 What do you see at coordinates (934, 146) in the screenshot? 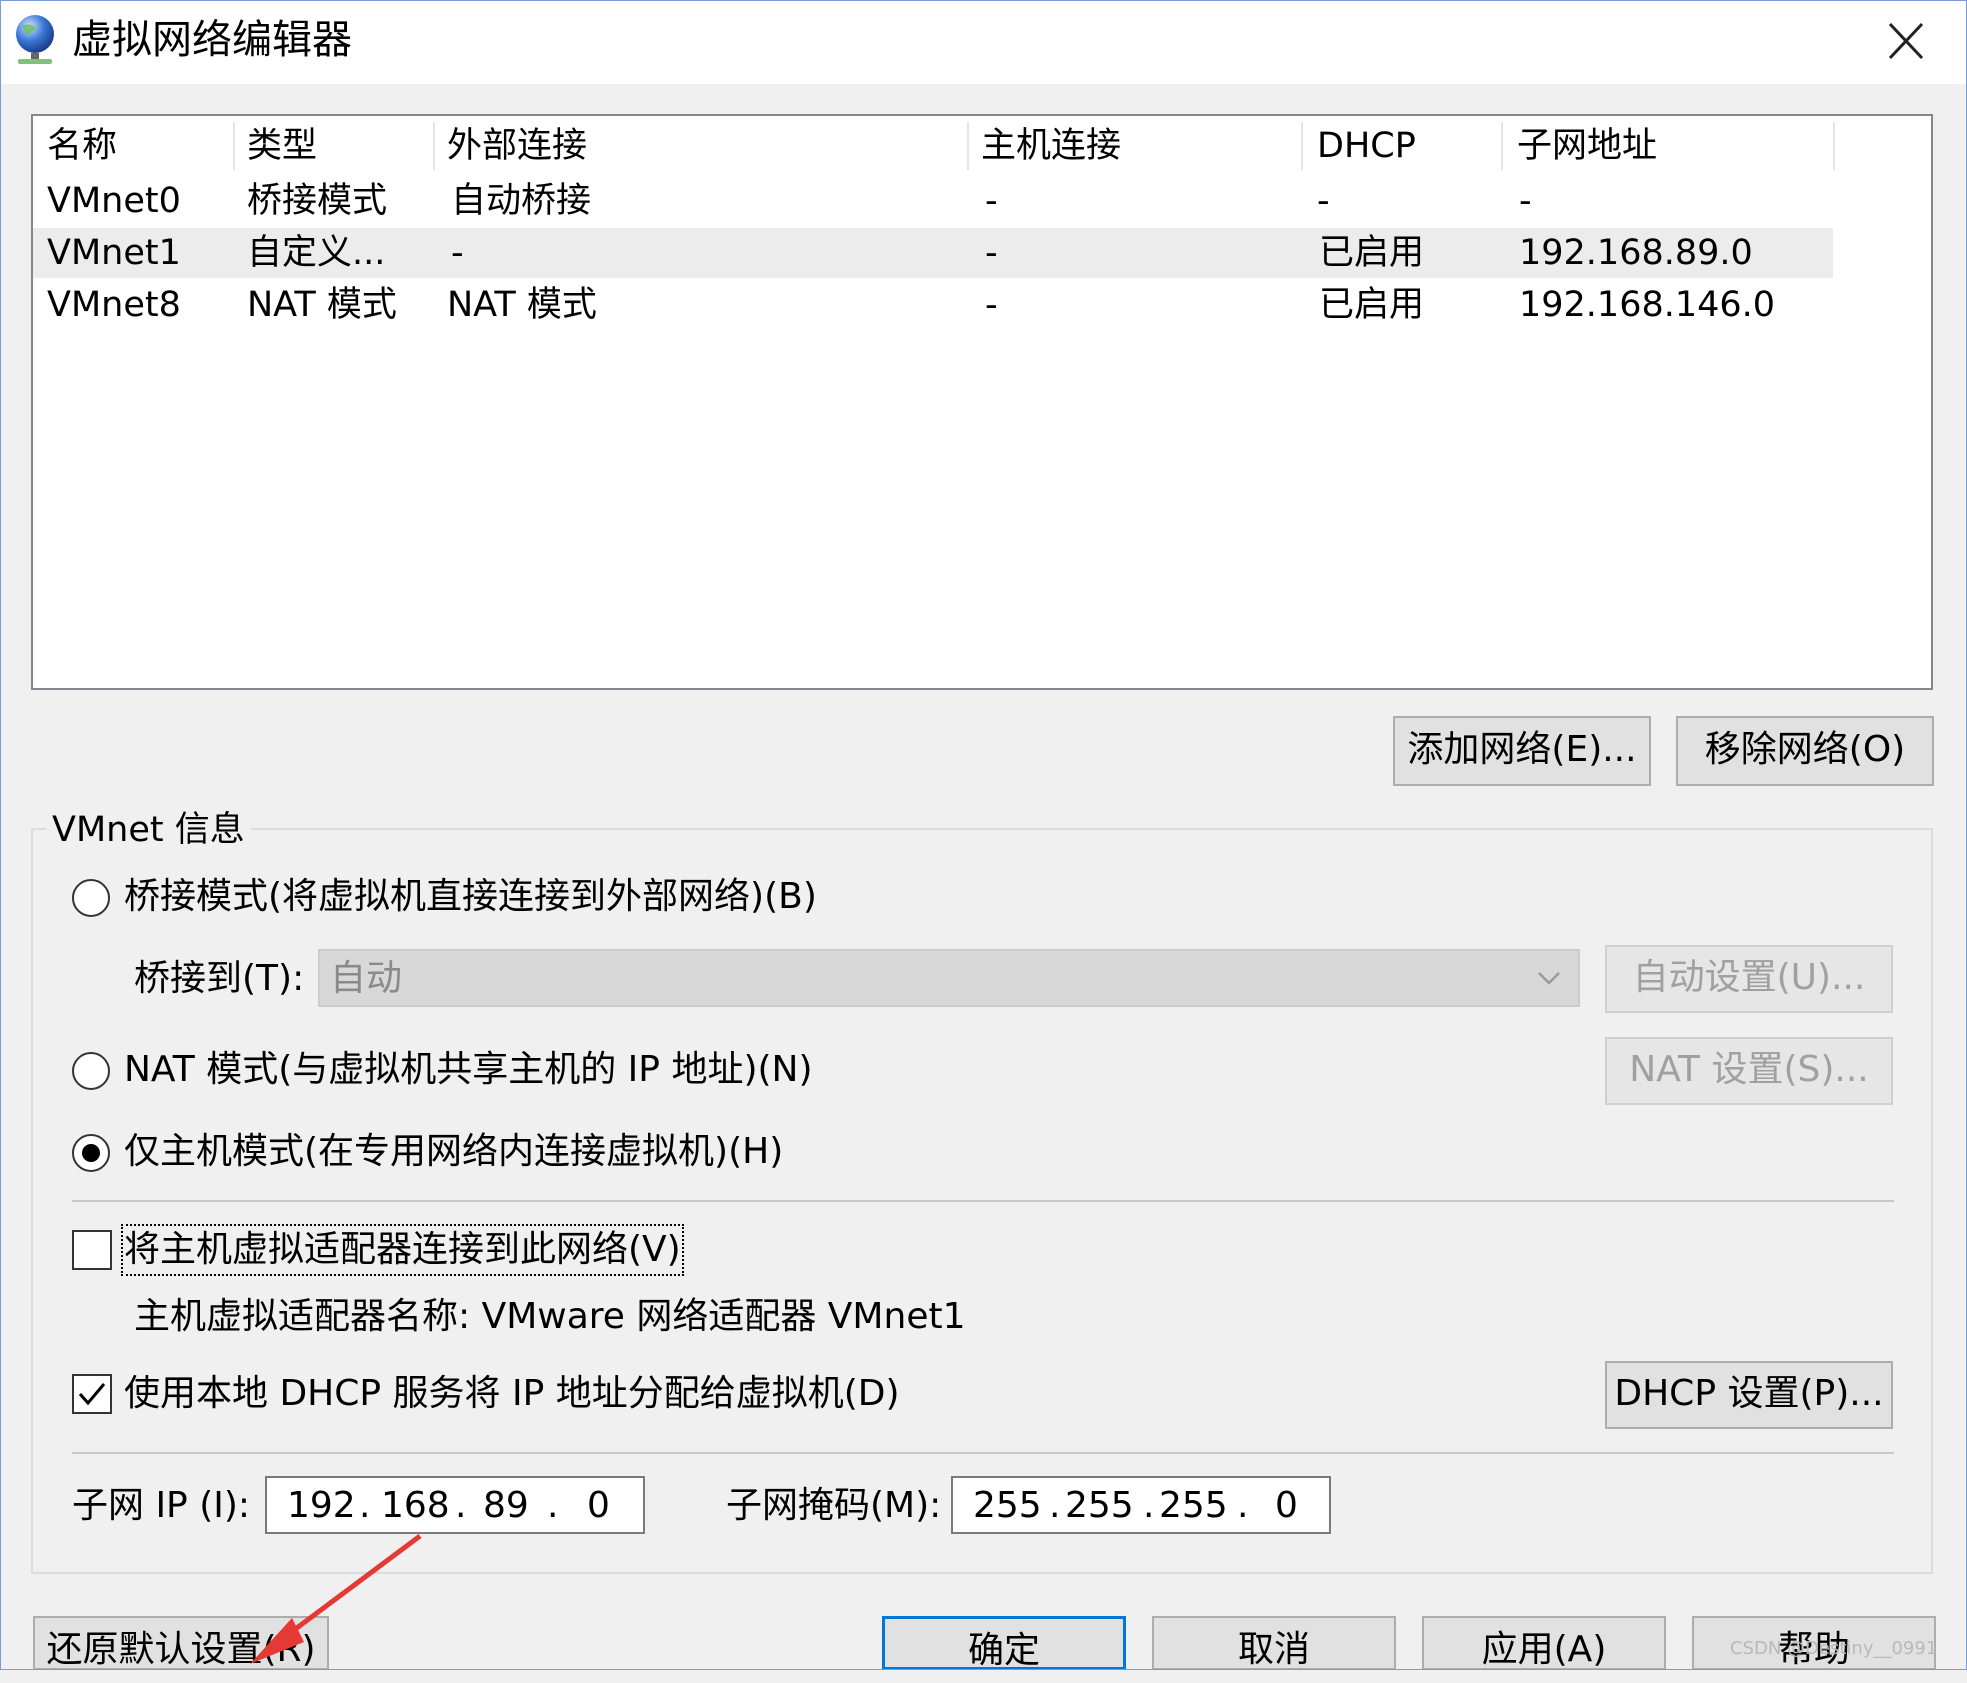
I see `list-header: 名称 类型 外部连接 主机连接 DHCP 子网地址` at bounding box center [934, 146].